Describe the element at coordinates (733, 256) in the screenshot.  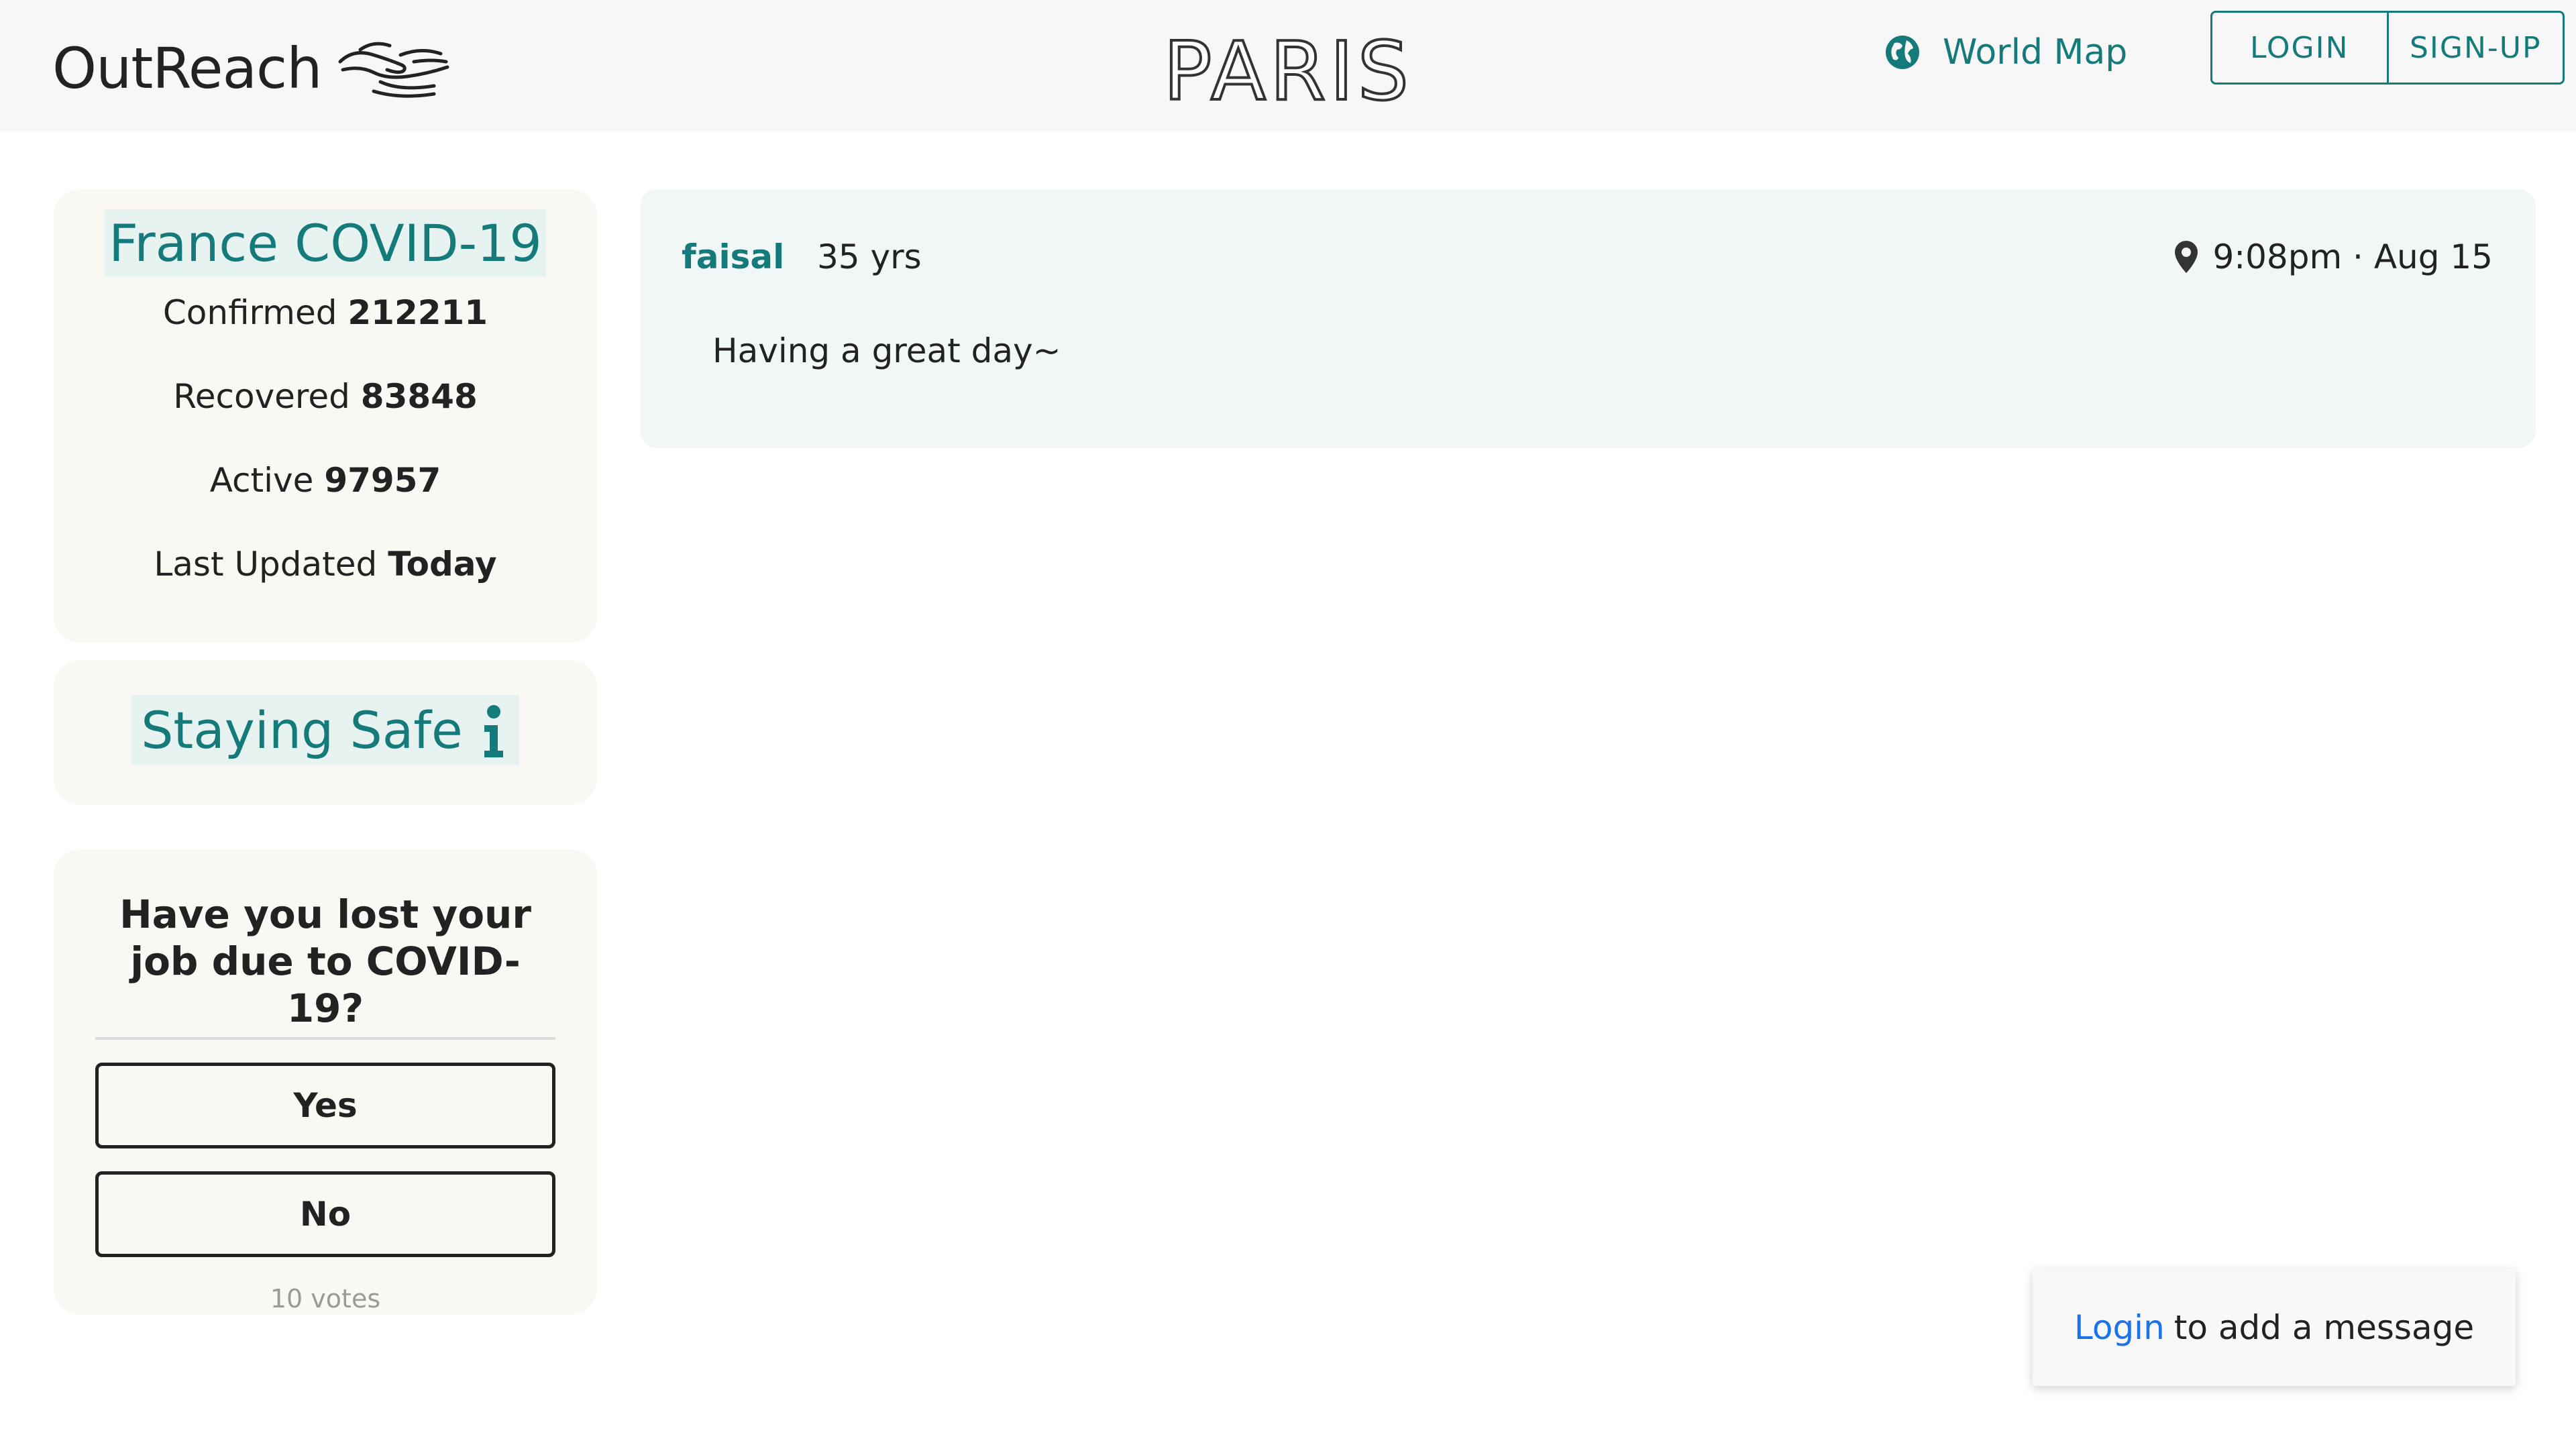
I see `message-username: faisal` at that location.